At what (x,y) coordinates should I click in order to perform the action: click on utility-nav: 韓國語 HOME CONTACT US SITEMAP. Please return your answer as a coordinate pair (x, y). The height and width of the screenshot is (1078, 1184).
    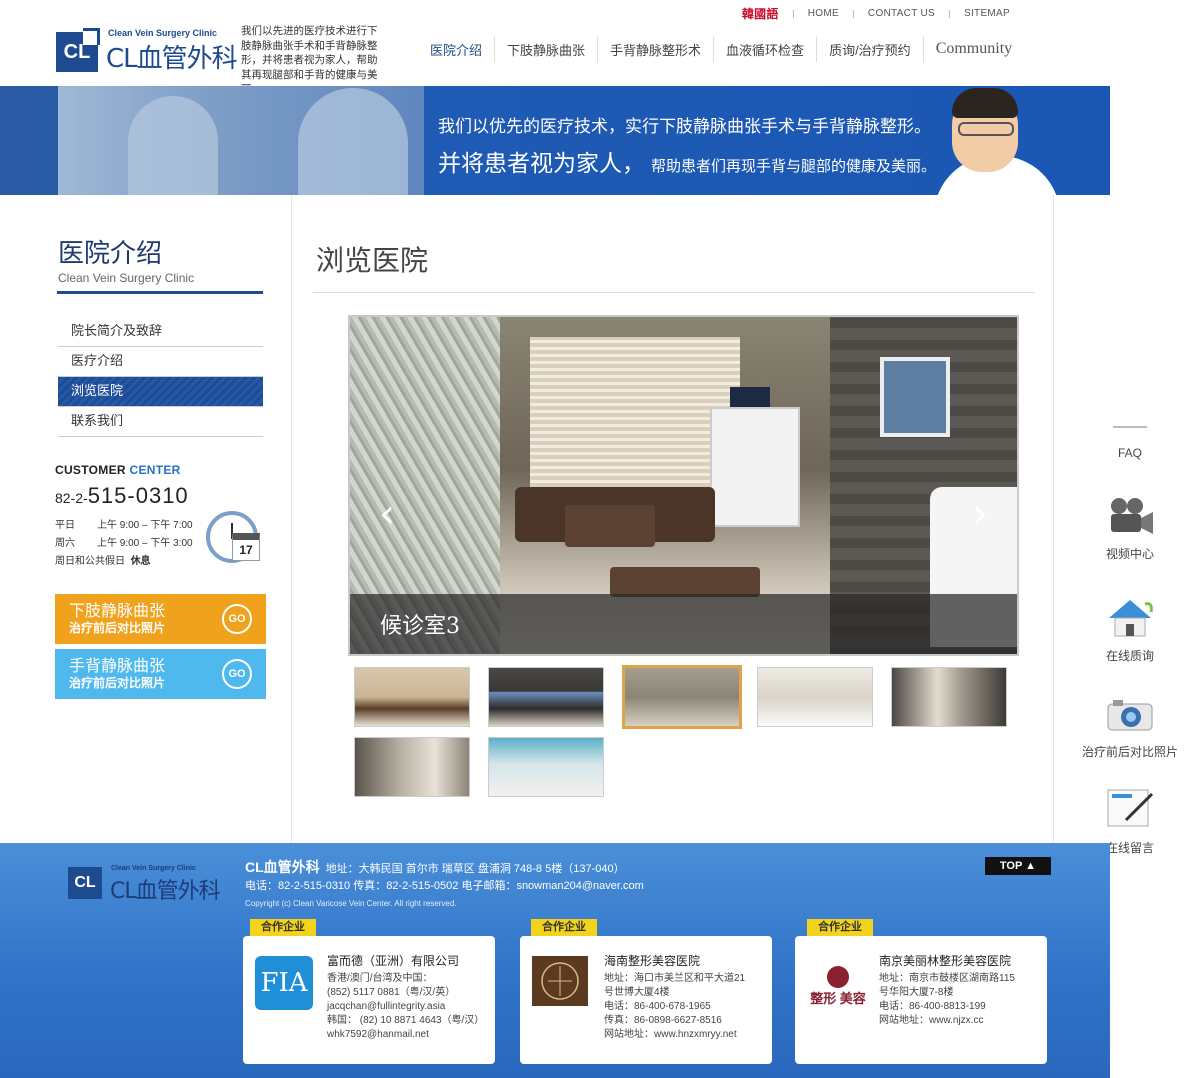
    Looking at the image, I should click on (876, 13).